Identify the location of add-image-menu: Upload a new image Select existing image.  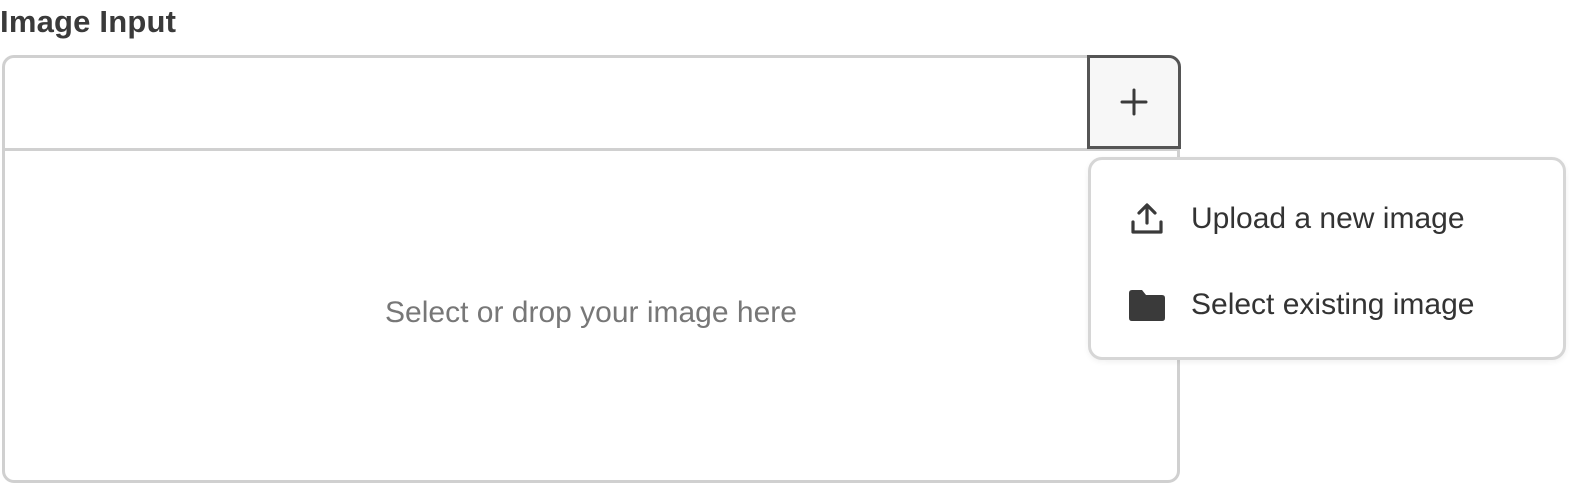
(1327, 258).